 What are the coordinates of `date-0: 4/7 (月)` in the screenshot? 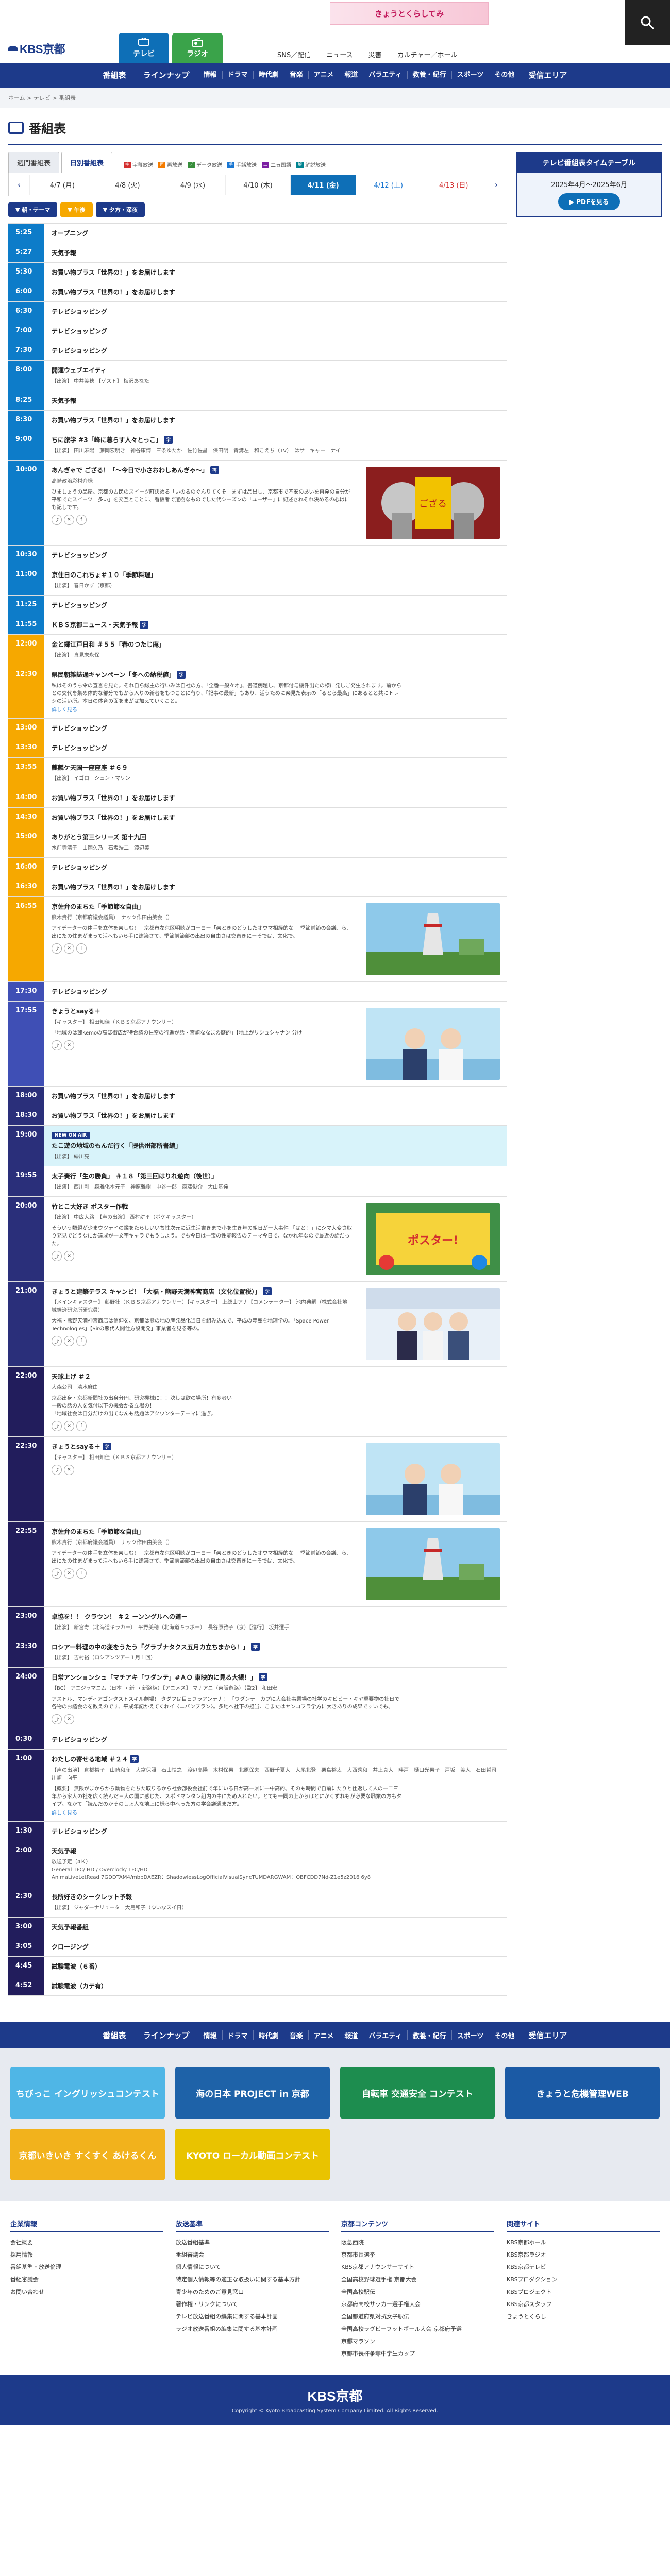 It's located at (62, 184).